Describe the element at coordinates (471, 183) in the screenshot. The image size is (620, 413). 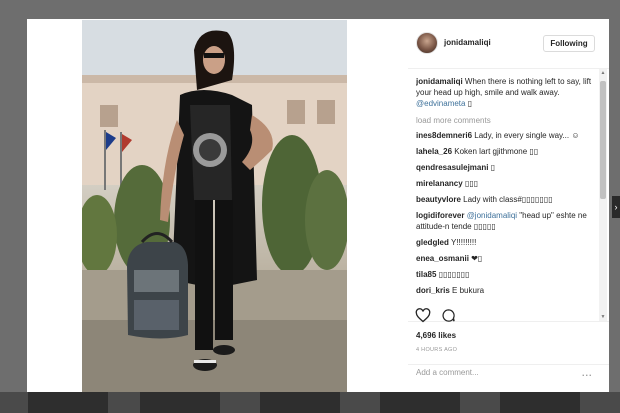
I see `comment-text: ▯▯▯` at that location.